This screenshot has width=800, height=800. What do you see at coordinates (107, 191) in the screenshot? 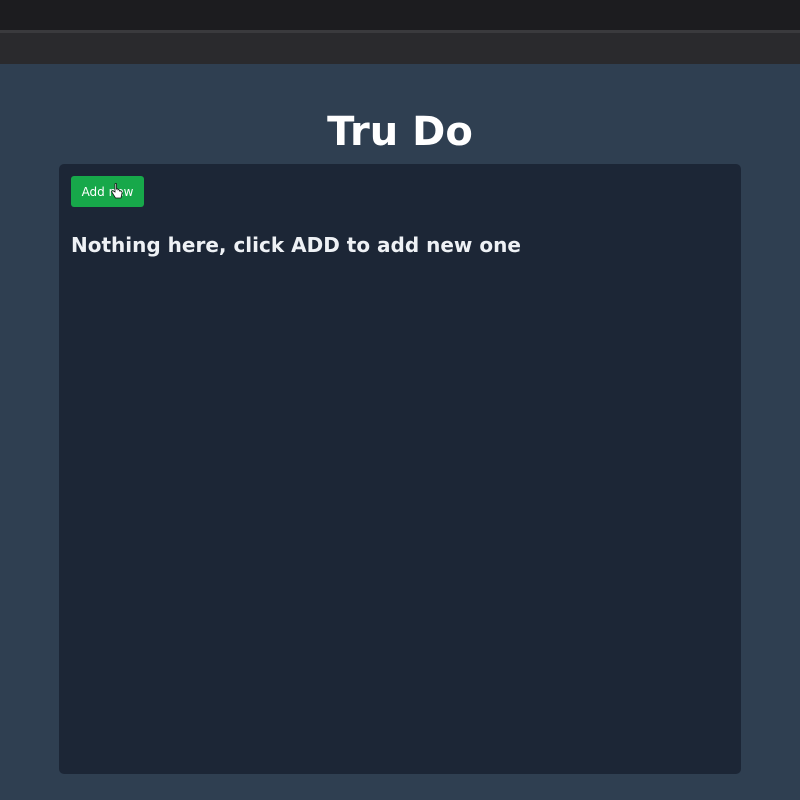
I see `add-new-button: Add new` at bounding box center [107, 191].